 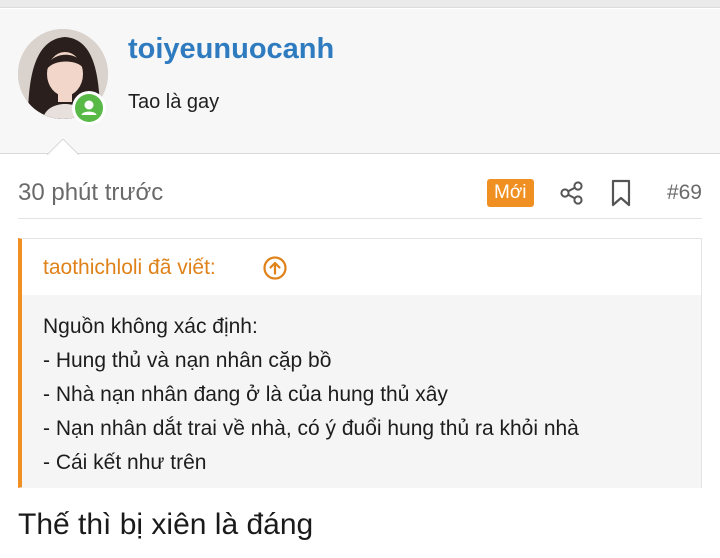 I want to click on post-number-link: #69, so click(x=684, y=193).